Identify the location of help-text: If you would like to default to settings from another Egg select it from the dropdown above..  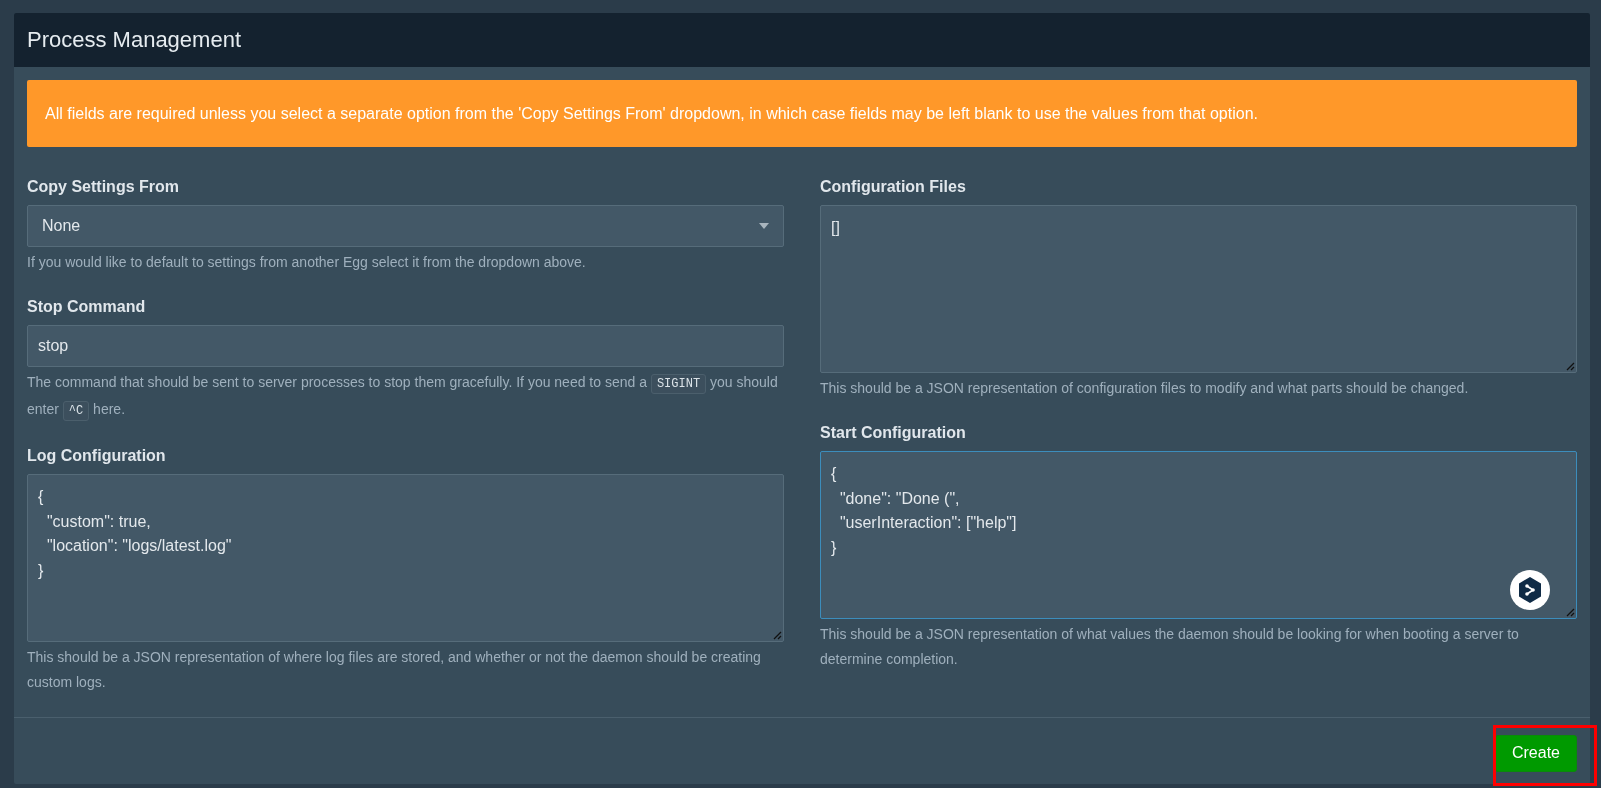
(307, 262).